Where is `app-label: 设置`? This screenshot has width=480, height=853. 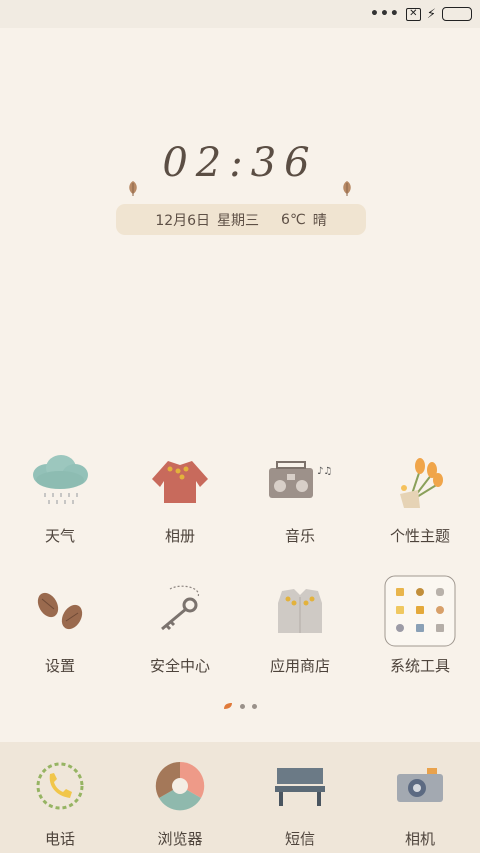
app-label: 设置 is located at coordinates (59, 666).